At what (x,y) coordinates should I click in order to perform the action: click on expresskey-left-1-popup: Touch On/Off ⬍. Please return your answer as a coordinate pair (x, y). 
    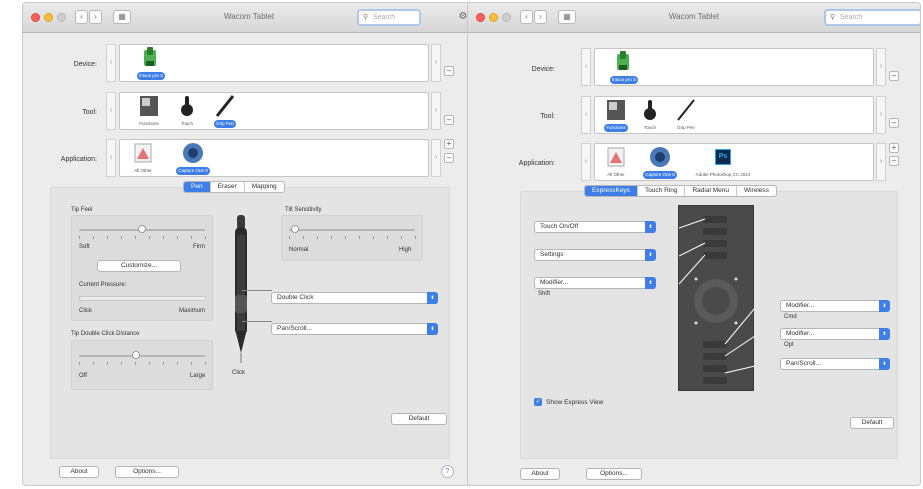
    Looking at the image, I should click on (595, 227).